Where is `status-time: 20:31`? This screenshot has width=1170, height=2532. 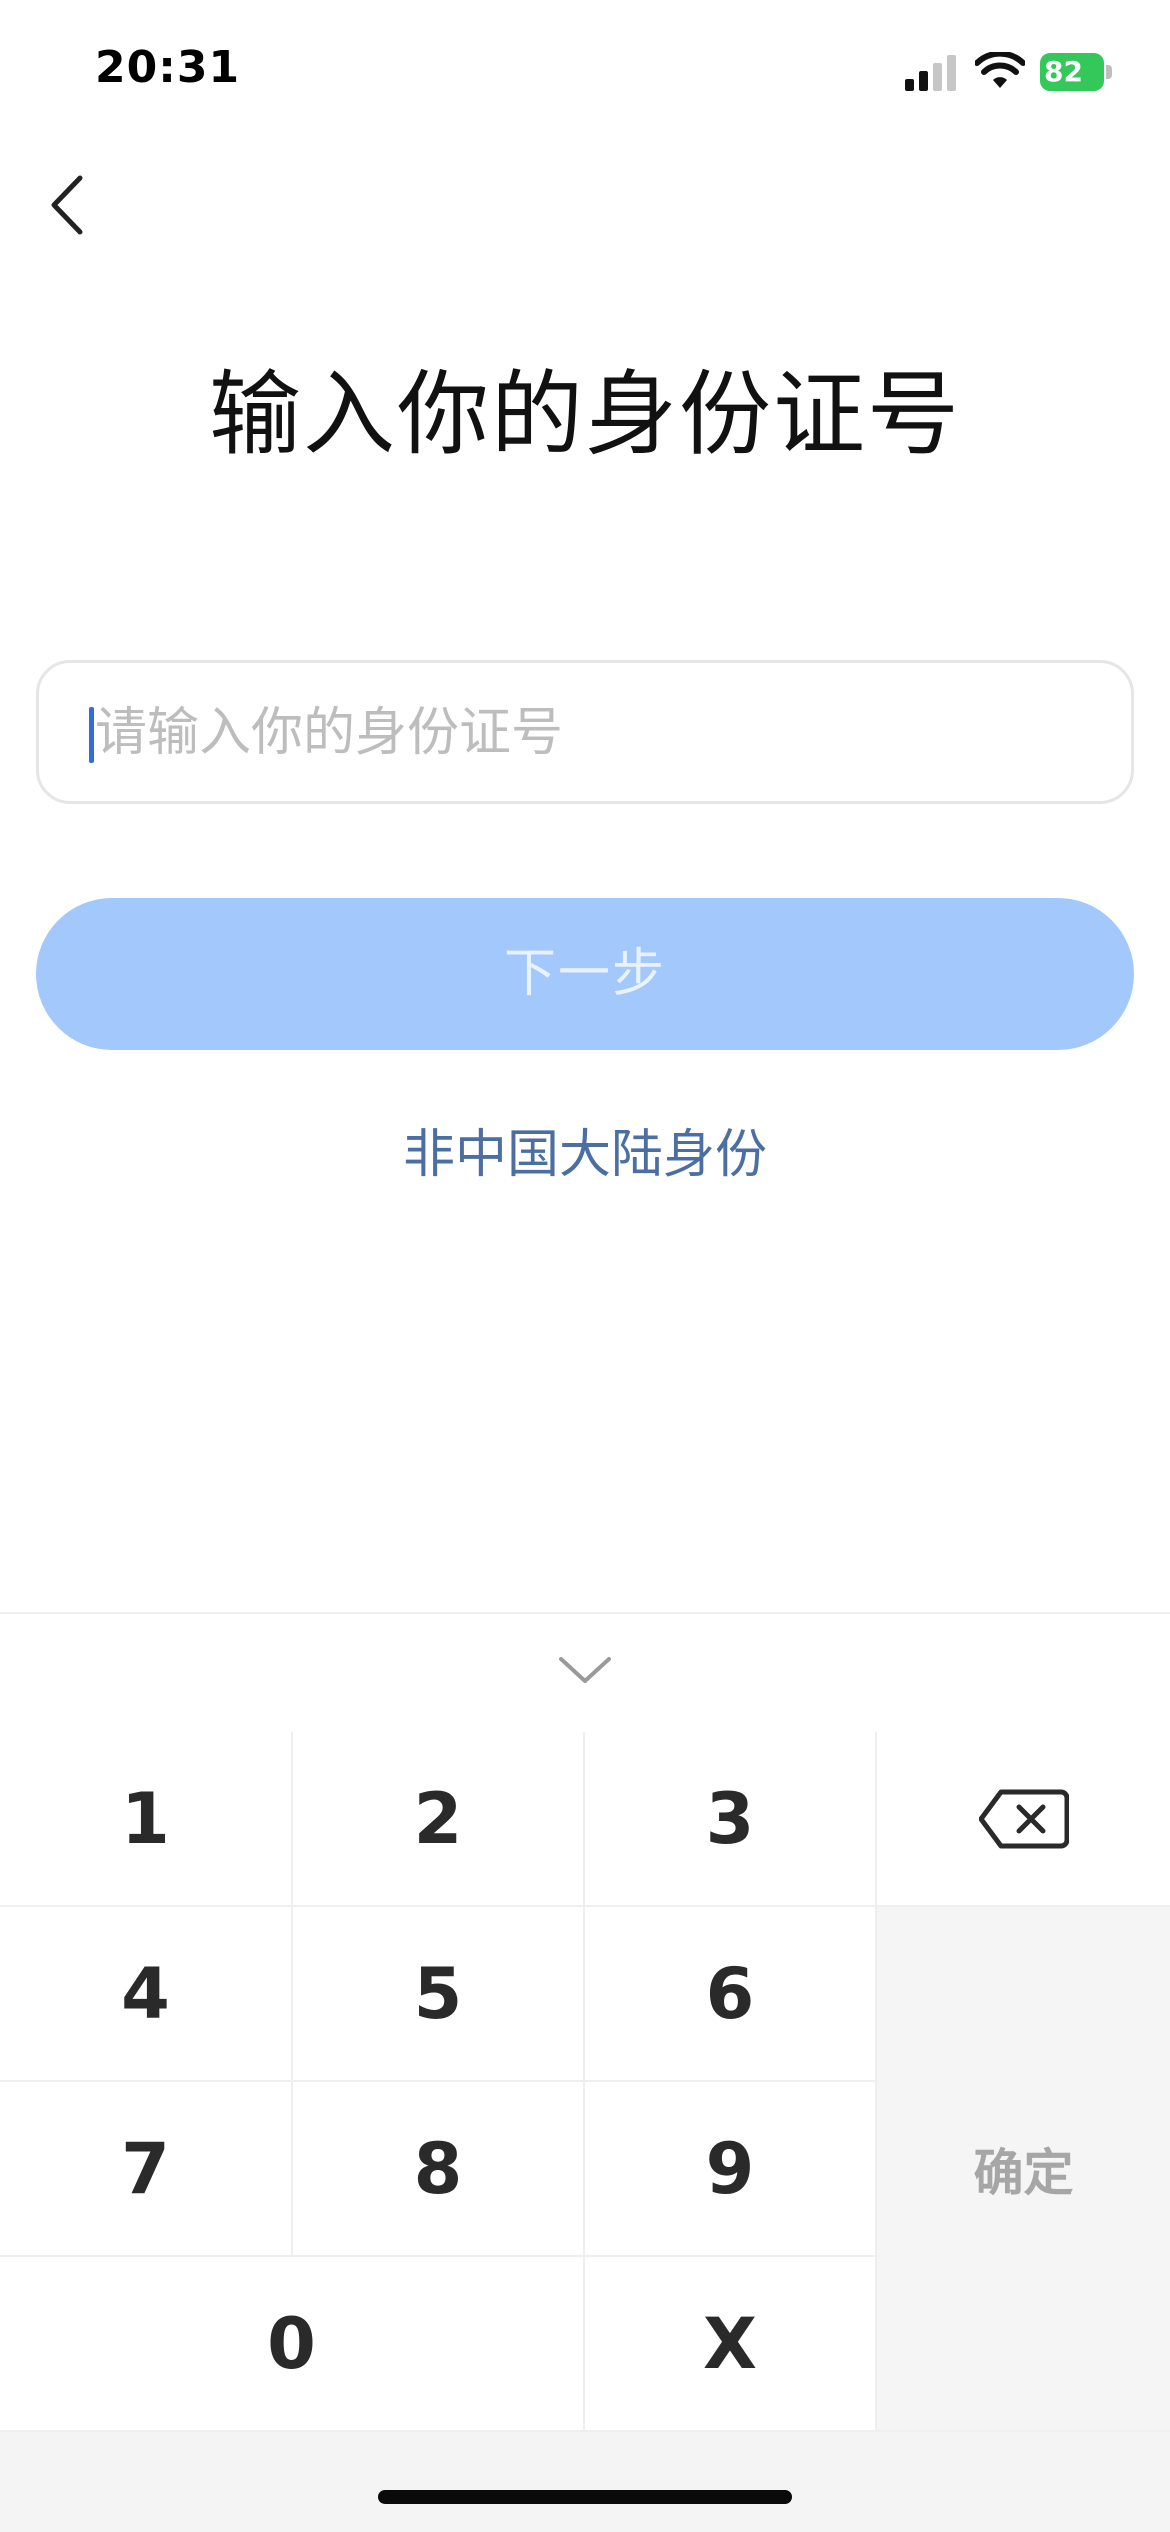 status-time: 20:31 is located at coordinates (168, 67).